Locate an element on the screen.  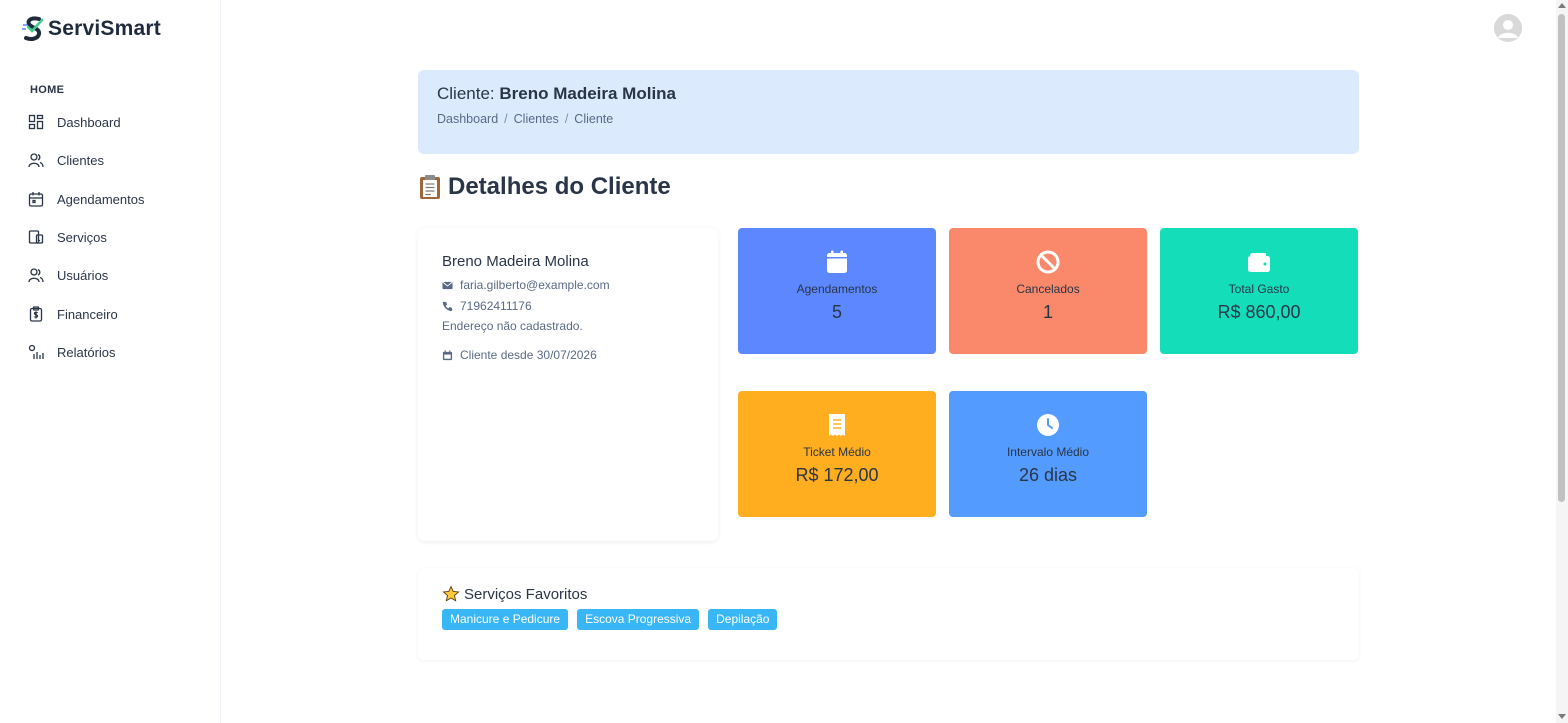
sidebar-item-servicos: Serviços is located at coordinates (67, 237).